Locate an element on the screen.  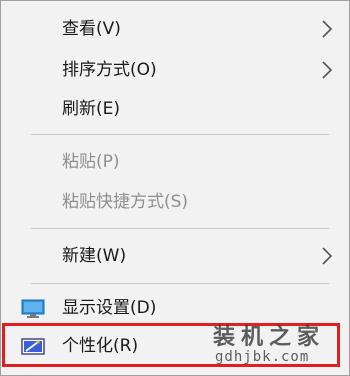
display-settings-icon is located at coordinates (33, 308).